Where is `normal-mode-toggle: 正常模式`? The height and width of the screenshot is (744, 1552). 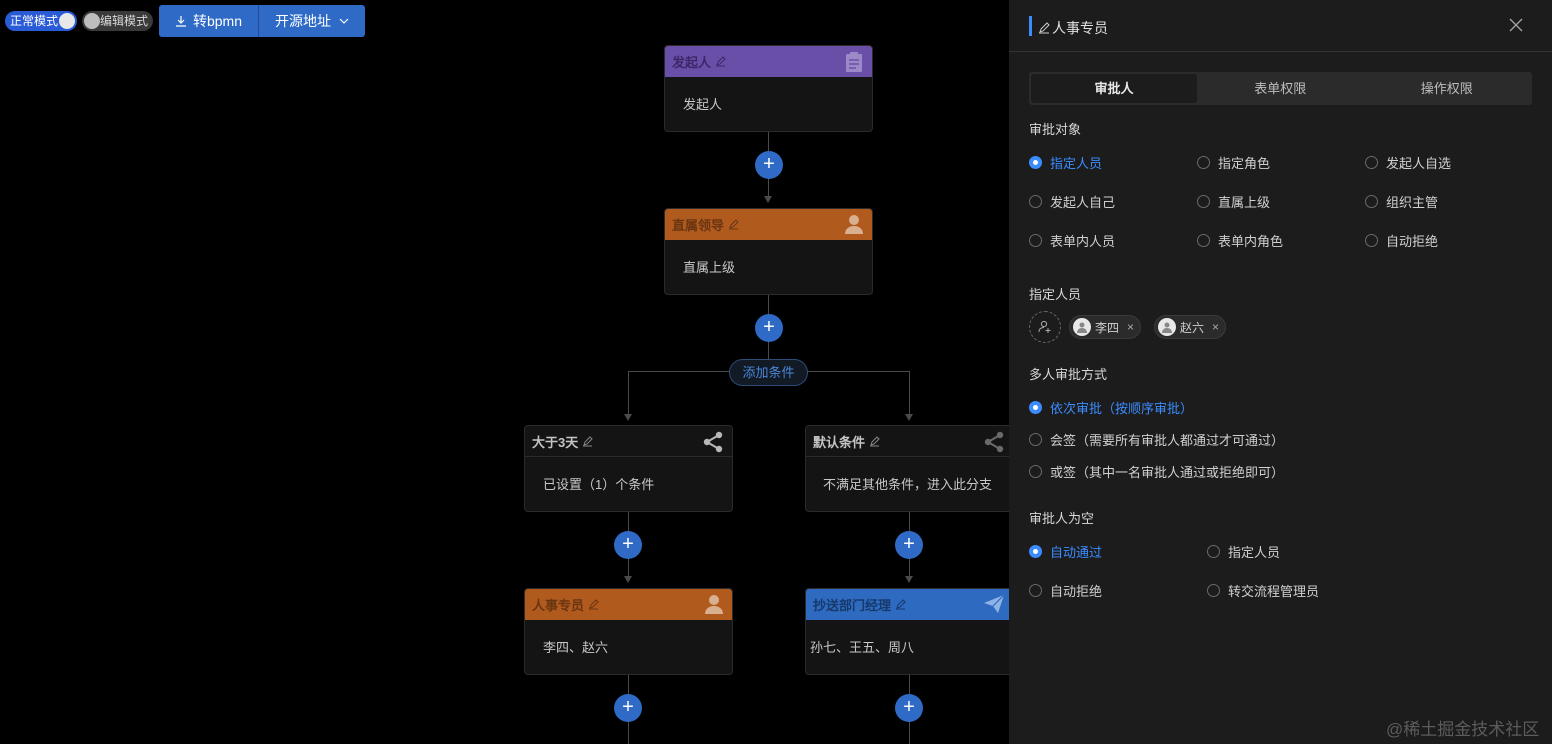 normal-mode-toggle: 正常模式 is located at coordinates (41, 21).